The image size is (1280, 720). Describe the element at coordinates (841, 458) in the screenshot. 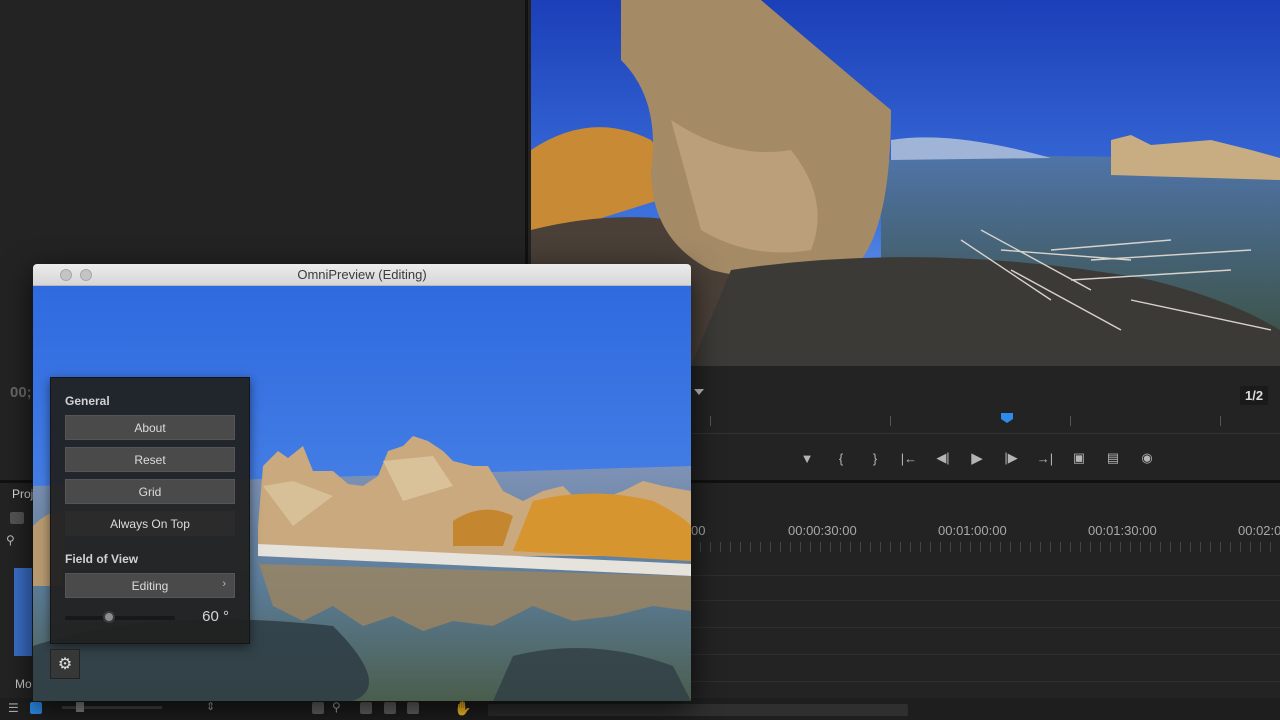

I see `mark-in-icon: {` at that location.